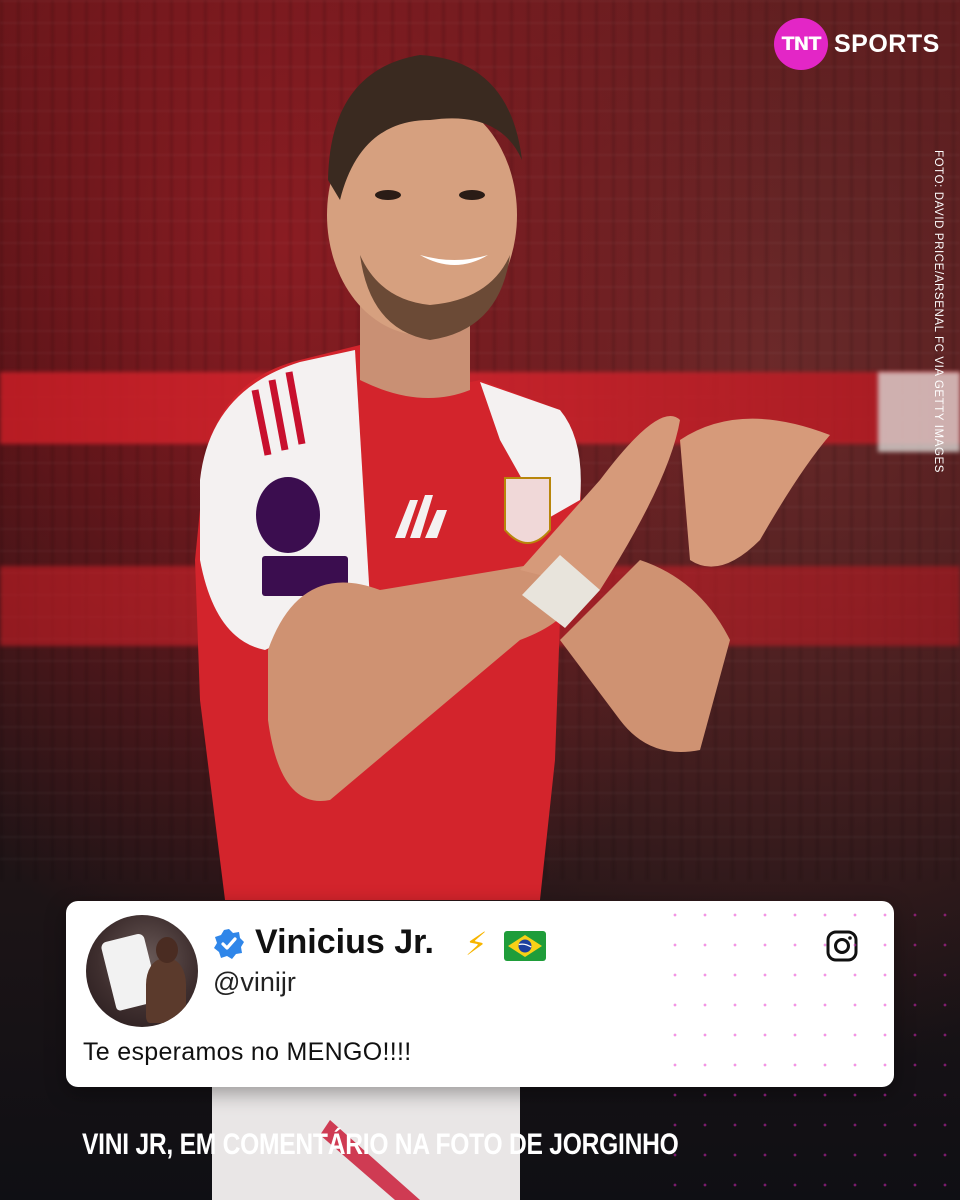 Image resolution: width=960 pixels, height=1200 pixels. What do you see at coordinates (254, 982) in the screenshot?
I see `user-handle: @vinijr` at bounding box center [254, 982].